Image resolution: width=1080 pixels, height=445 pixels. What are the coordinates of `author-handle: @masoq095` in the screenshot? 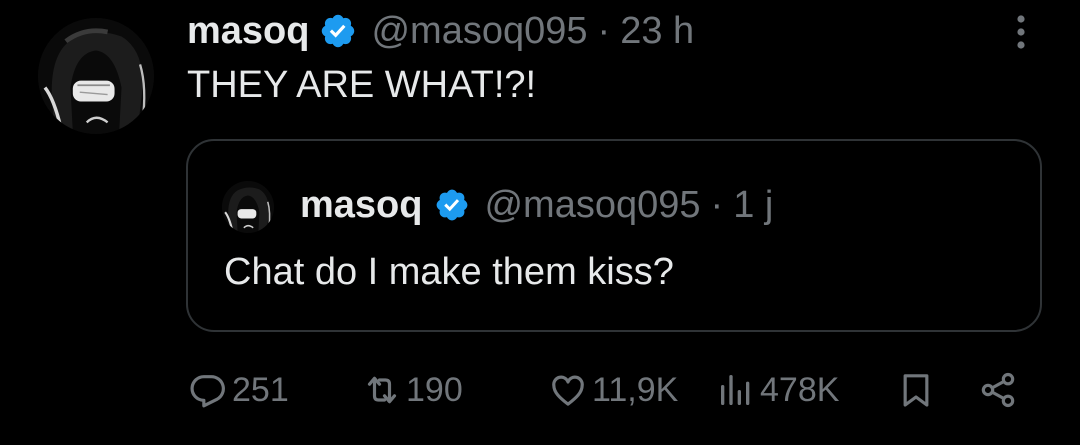 It's located at (479, 31).